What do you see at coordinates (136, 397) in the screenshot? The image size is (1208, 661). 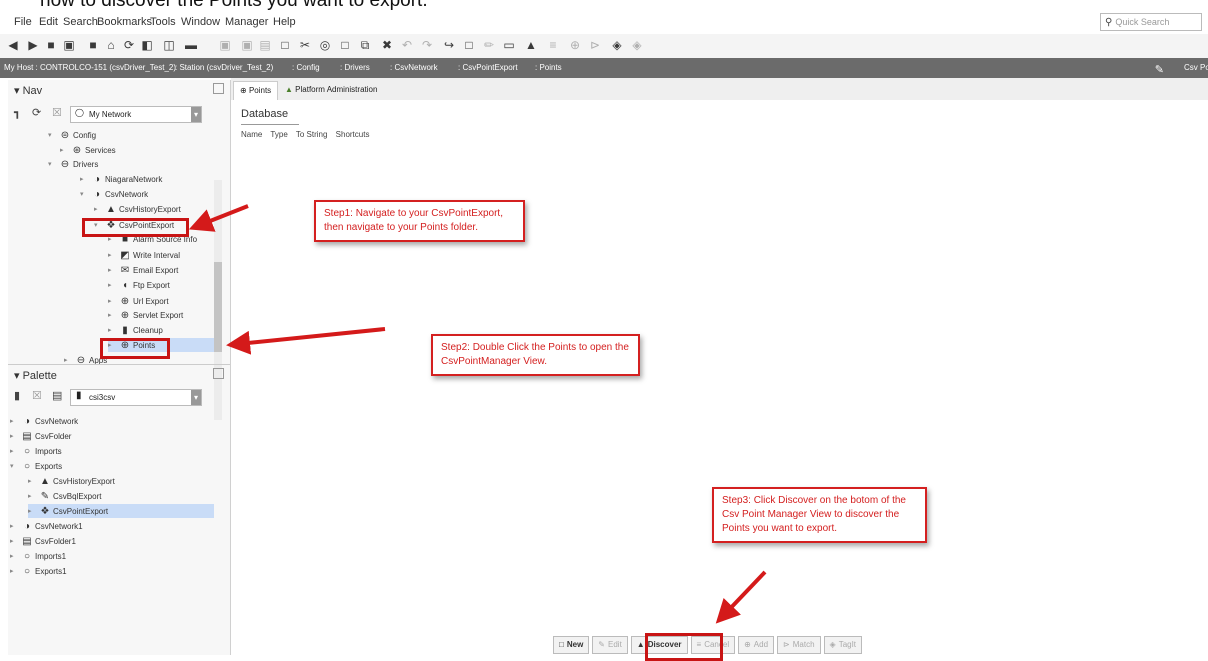 I see `palette-module-select: ▮ csi3csv ▾` at bounding box center [136, 397].